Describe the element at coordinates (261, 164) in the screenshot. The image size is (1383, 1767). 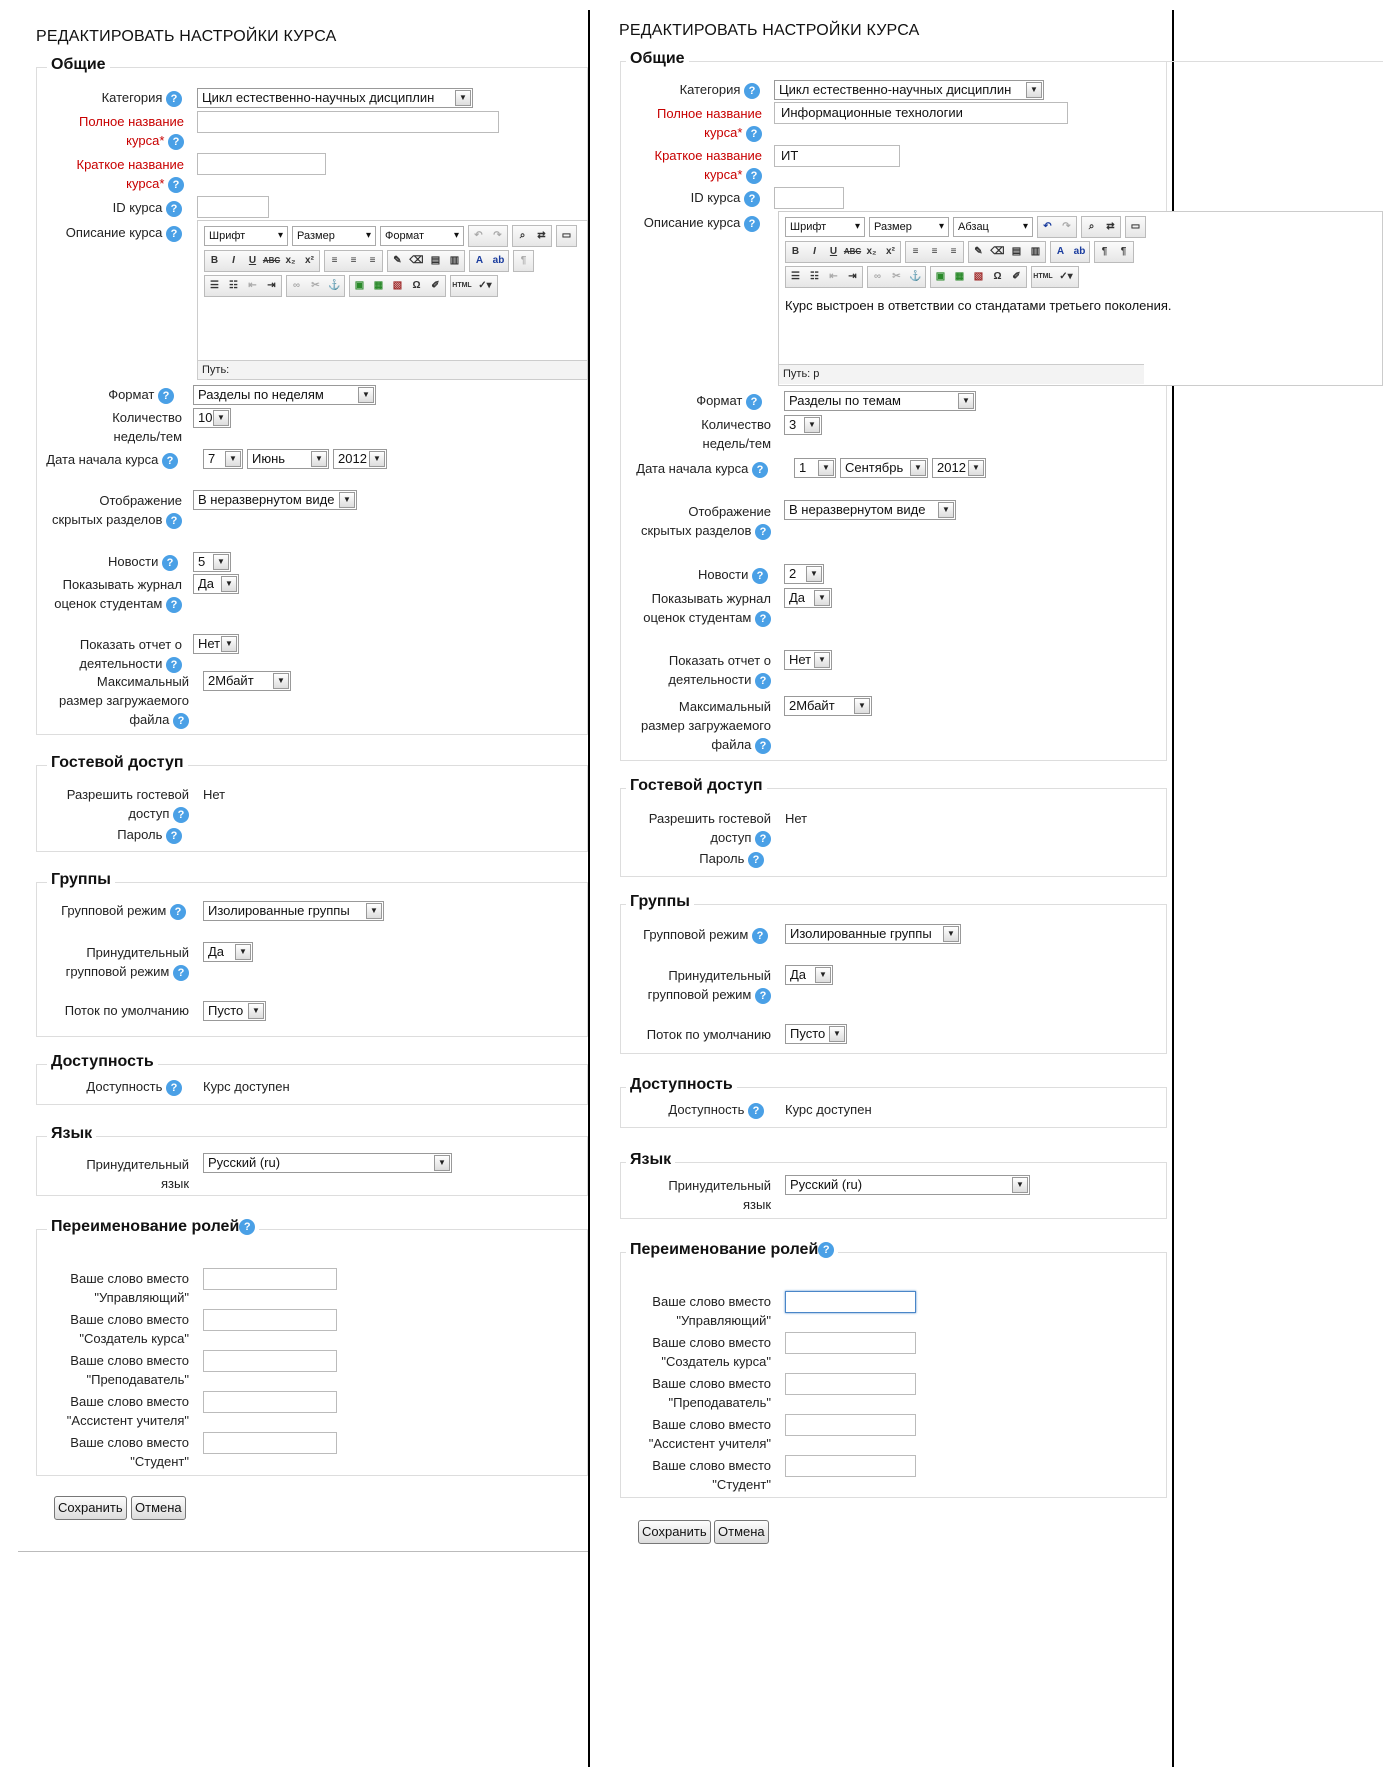
I see `shortname-input` at that location.